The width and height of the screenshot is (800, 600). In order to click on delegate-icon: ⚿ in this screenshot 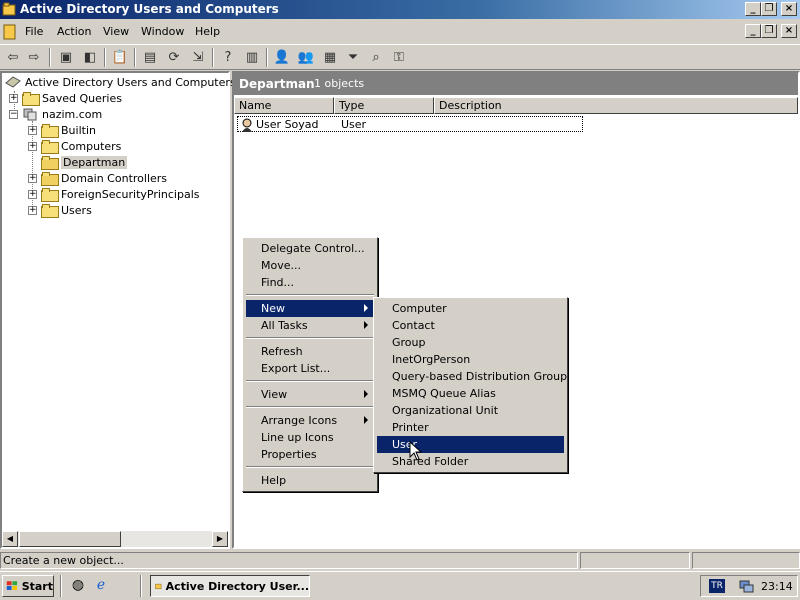, I will do `click(399, 57)`.